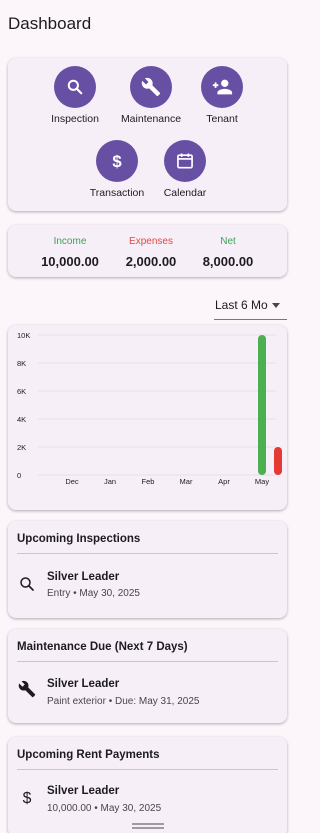  Describe the element at coordinates (262, 481) in the screenshot. I see `x-tick-label: May` at that location.